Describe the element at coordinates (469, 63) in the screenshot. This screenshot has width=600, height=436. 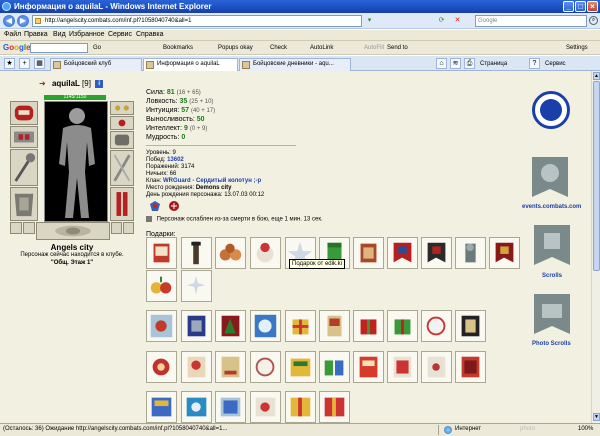
I see `print-icon: ⎙` at that location.